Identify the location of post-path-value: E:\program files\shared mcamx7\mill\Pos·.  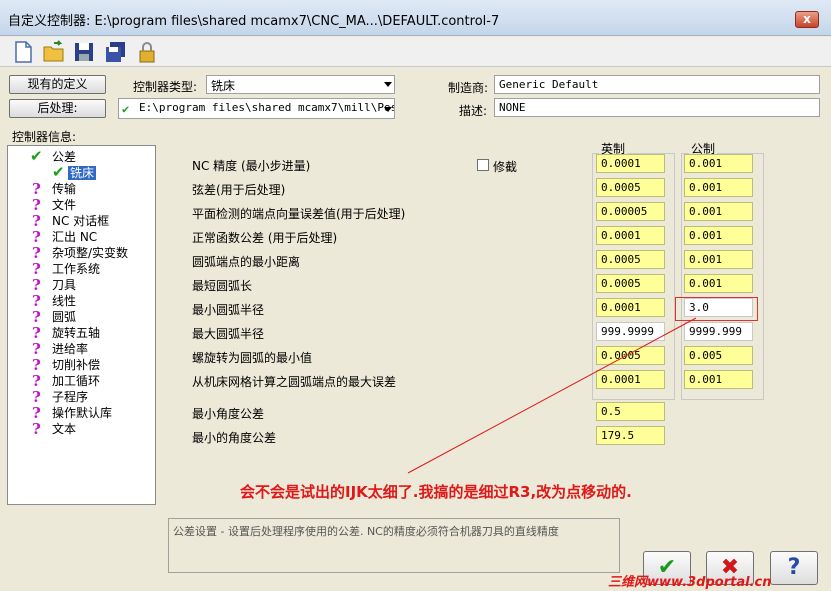
(267, 107).